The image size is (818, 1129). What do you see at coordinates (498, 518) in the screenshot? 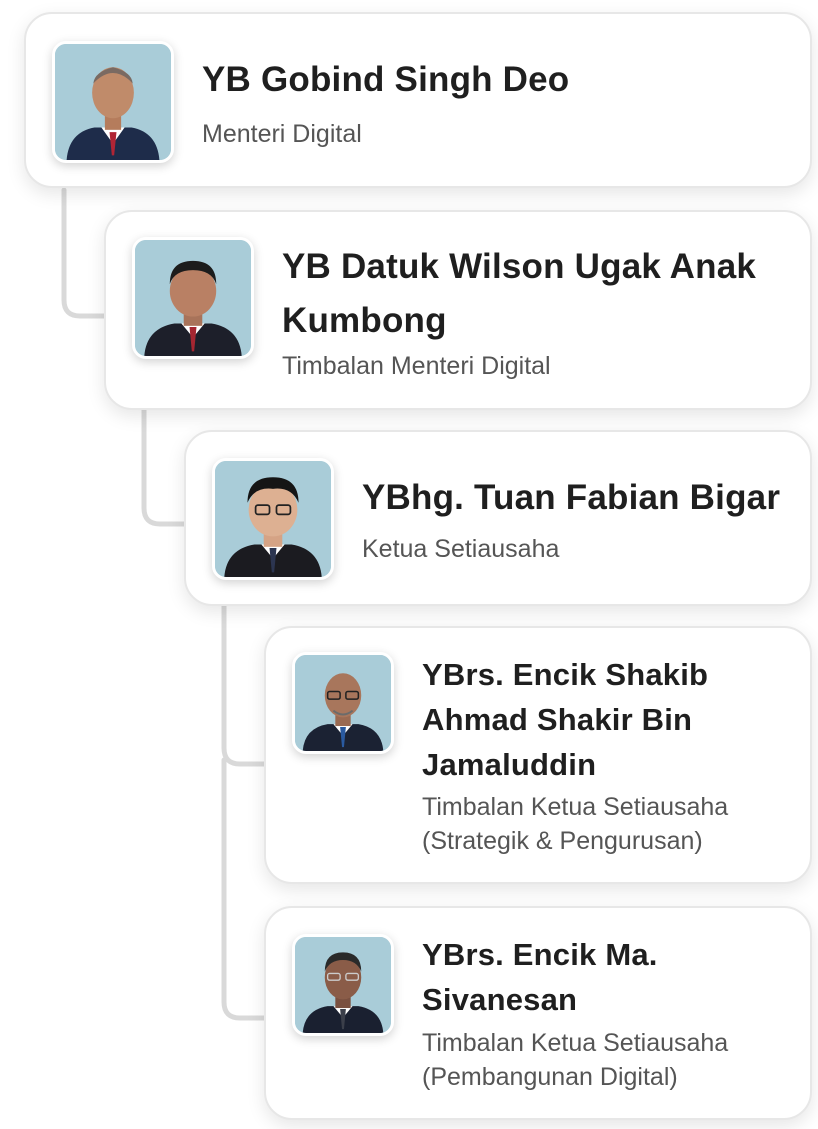
I see `org-card-secretary-general: YBhg. Tuan Fabian Bigar Ketua Setiausaha` at bounding box center [498, 518].